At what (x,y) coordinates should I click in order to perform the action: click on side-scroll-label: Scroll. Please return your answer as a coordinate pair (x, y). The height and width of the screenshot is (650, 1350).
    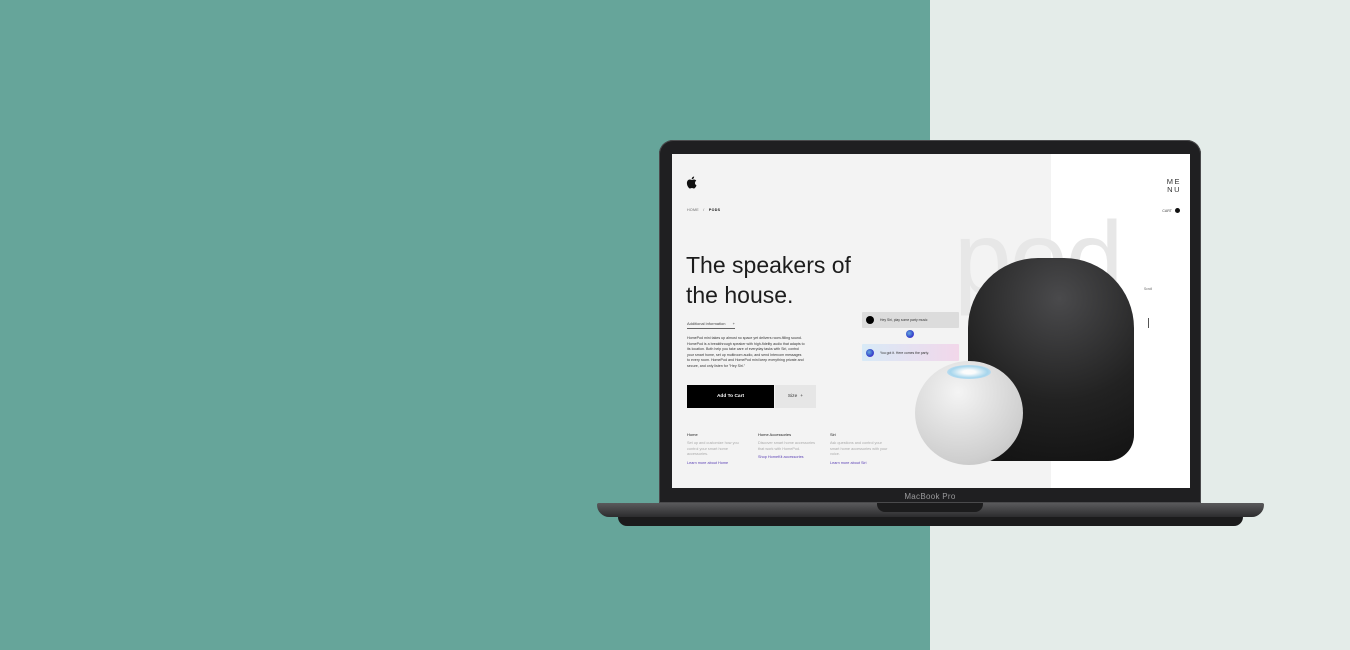
    Looking at the image, I should click on (1148, 289).